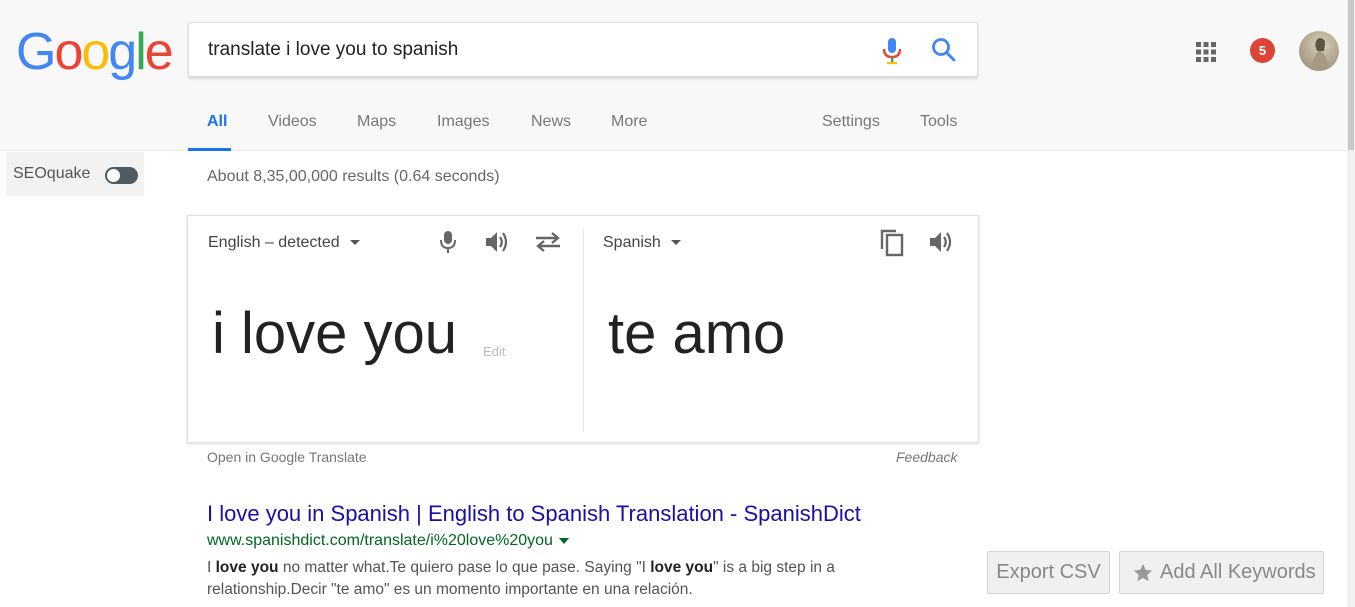 The image size is (1355, 607). What do you see at coordinates (1206, 52) in the screenshot?
I see `apps-grid-icon` at bounding box center [1206, 52].